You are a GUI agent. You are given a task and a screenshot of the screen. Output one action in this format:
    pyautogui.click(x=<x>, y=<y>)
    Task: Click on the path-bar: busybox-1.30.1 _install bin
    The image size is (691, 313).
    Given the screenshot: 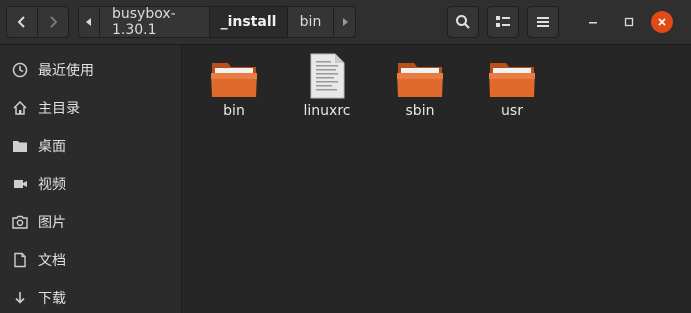 What is the action you would take?
    pyautogui.click(x=217, y=22)
    